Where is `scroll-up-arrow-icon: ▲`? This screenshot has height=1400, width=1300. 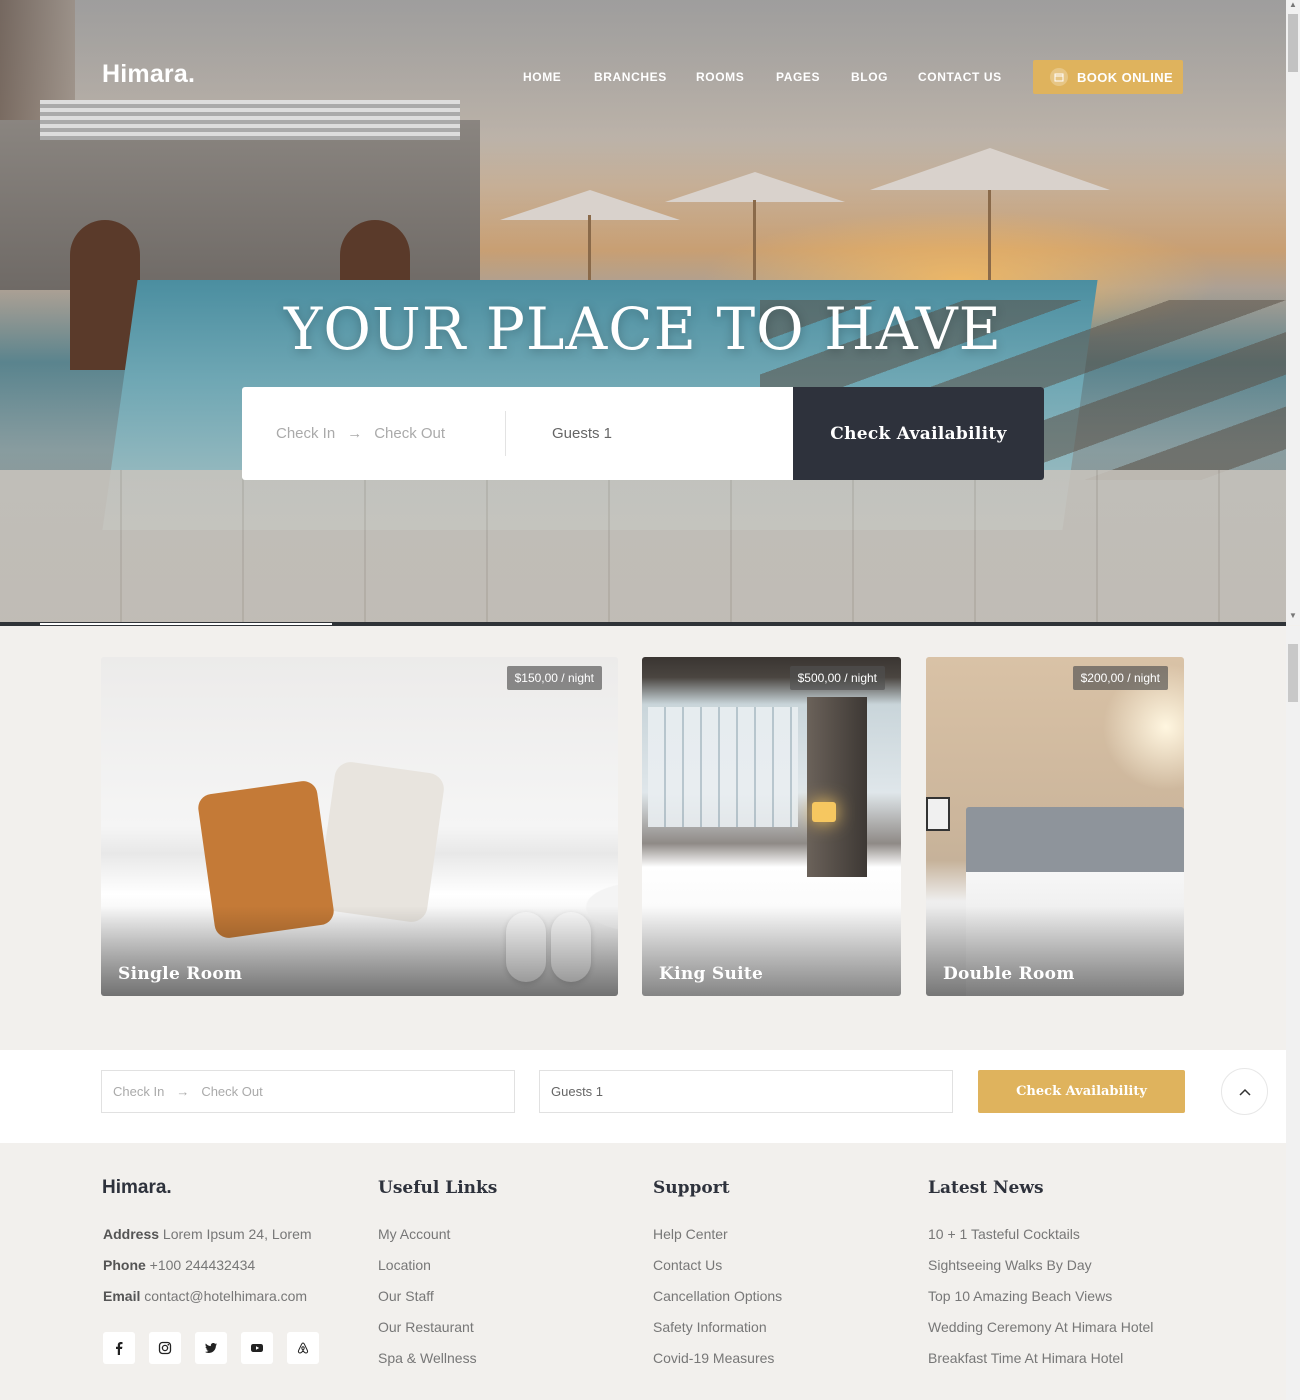 scroll-up-arrow-icon: ▲ is located at coordinates (1293, 6).